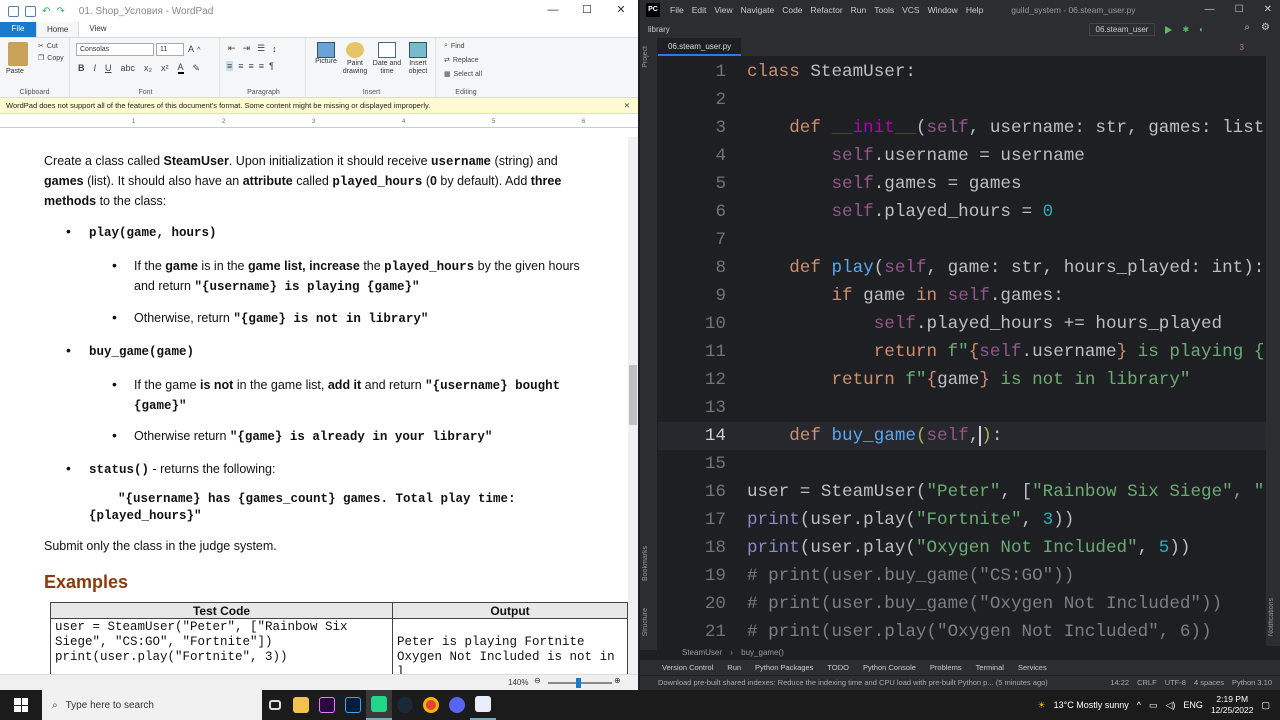  I want to click on terminal-tab: Terminal, so click(990, 667).